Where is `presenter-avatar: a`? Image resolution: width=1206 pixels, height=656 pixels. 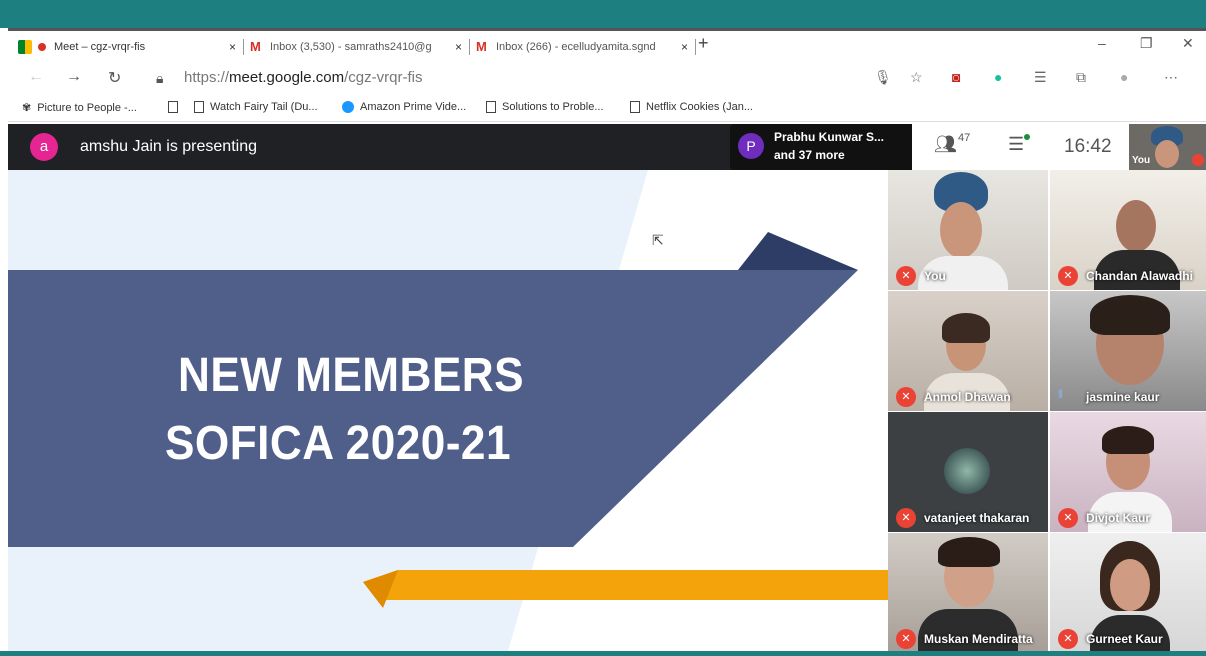 presenter-avatar: a is located at coordinates (44, 147).